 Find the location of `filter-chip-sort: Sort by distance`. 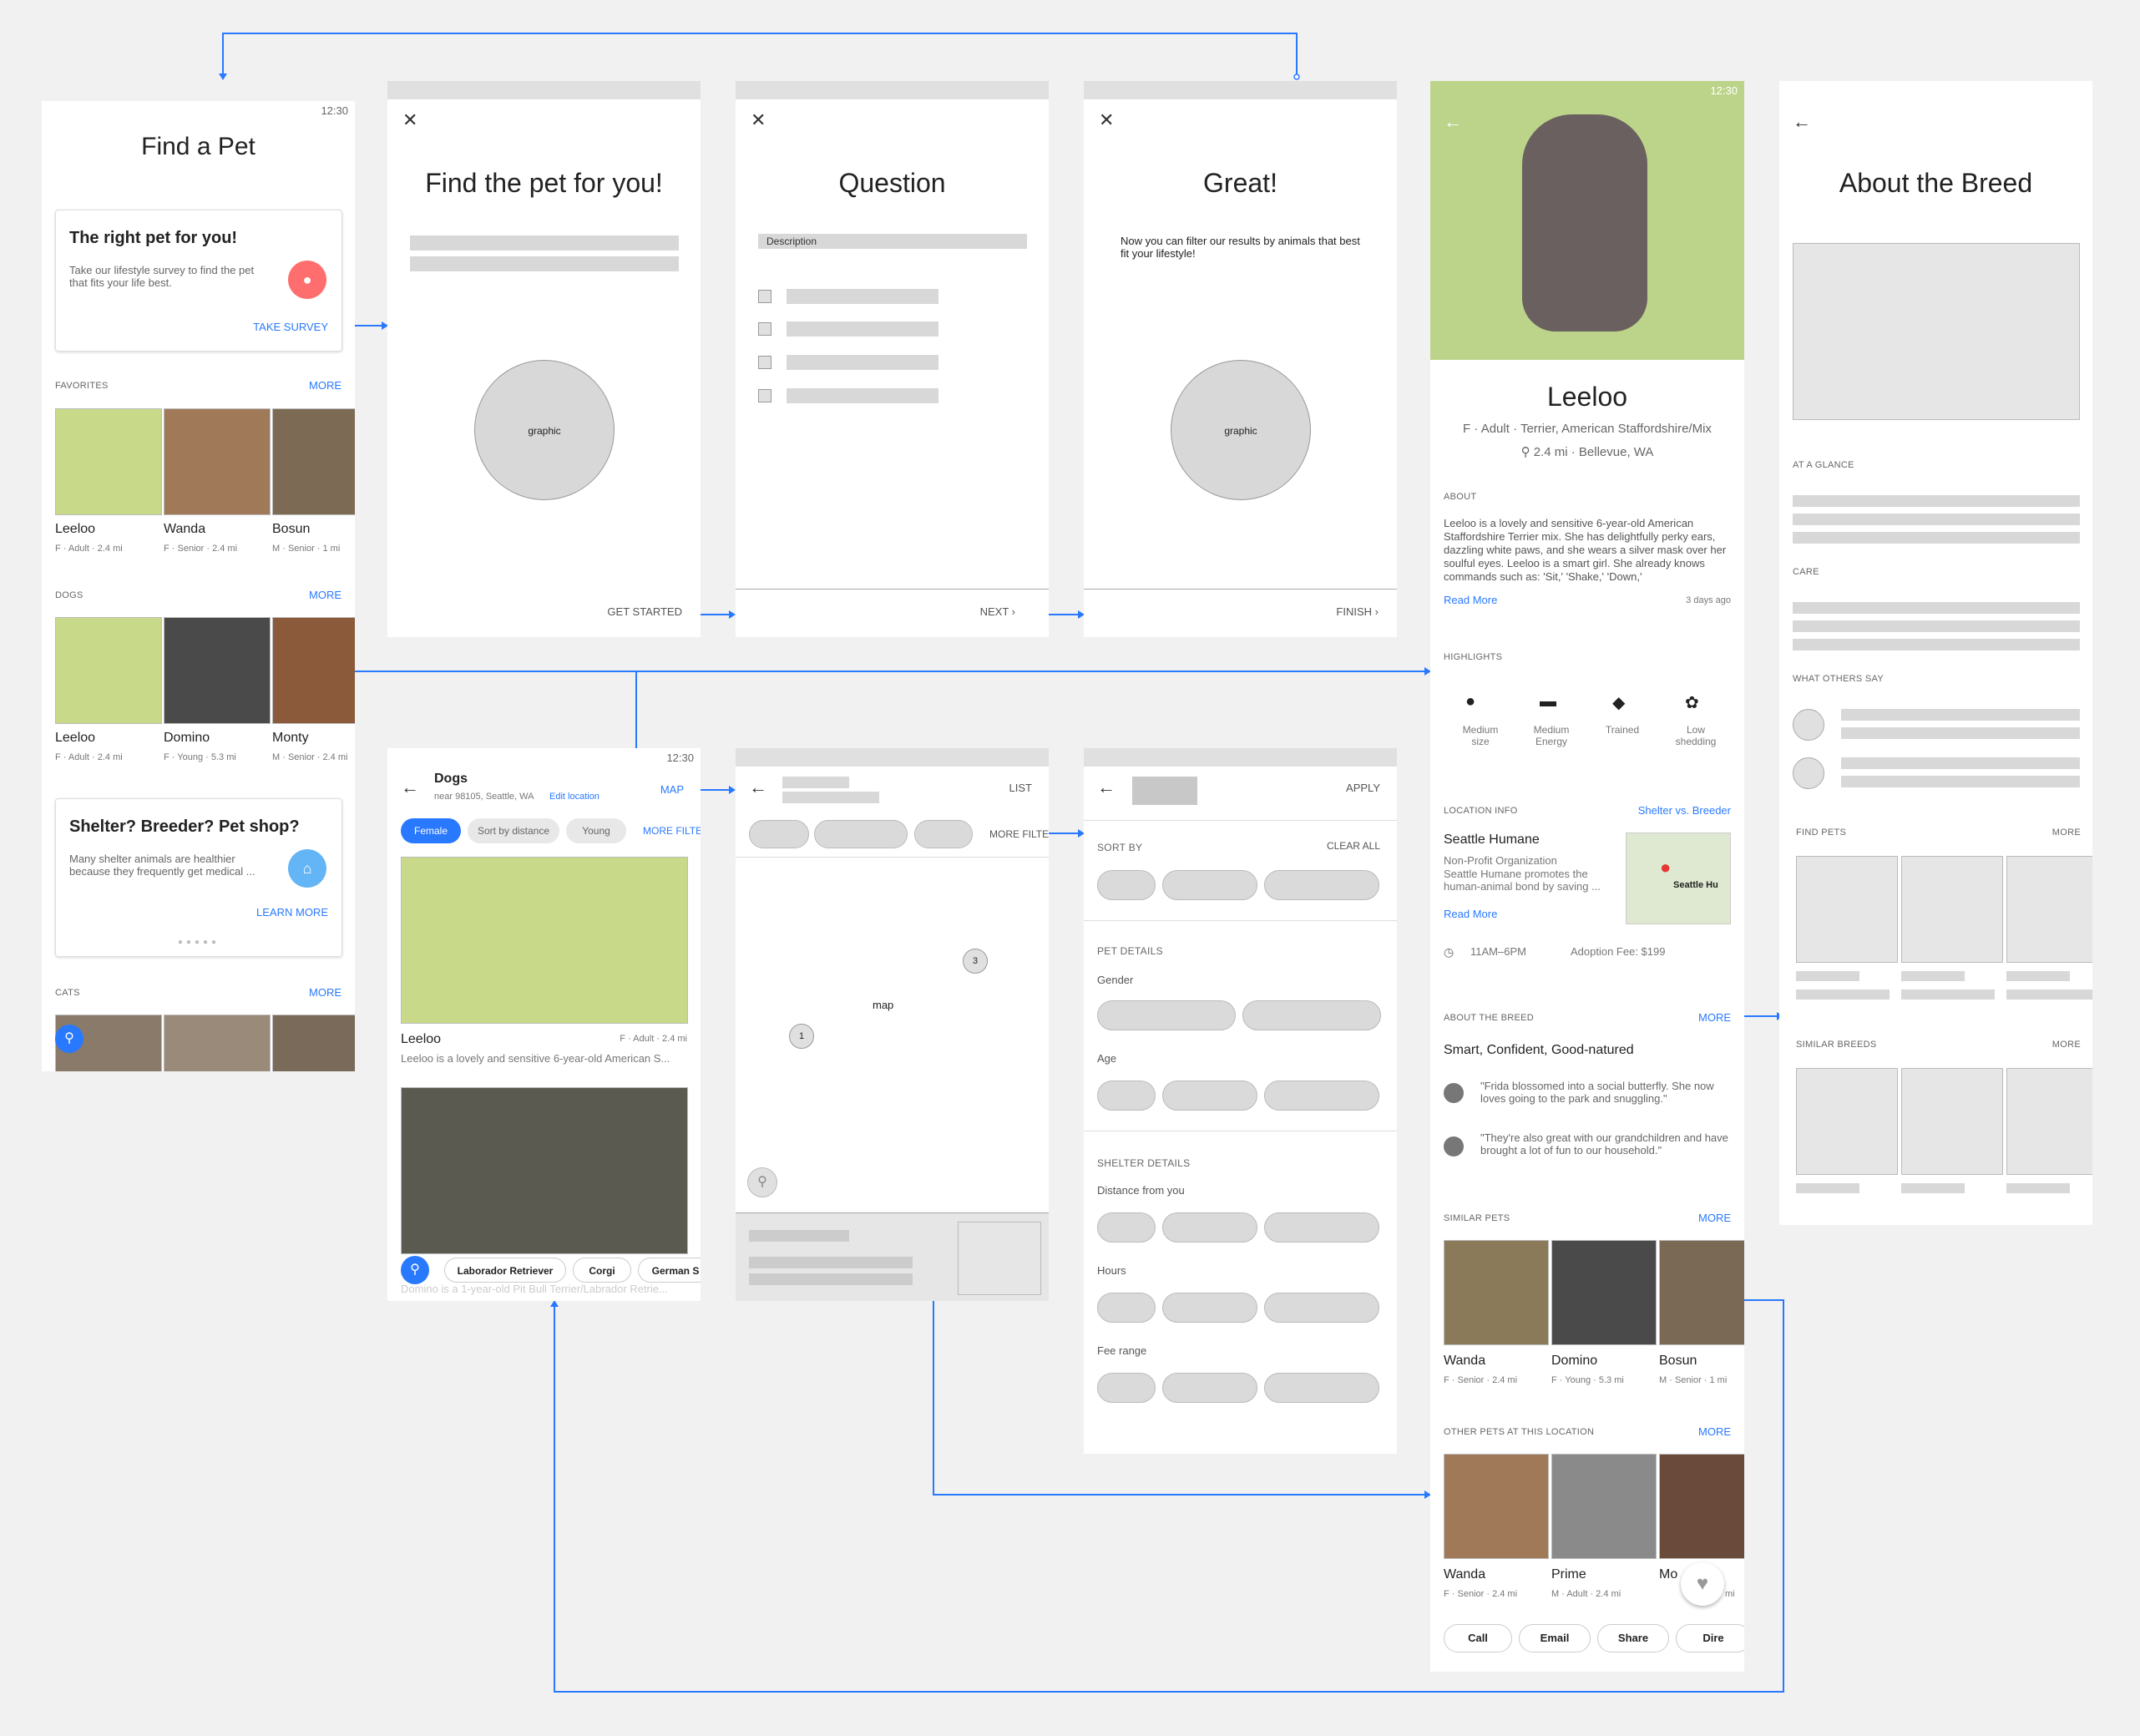

filter-chip-sort: Sort by distance is located at coordinates (513, 830).